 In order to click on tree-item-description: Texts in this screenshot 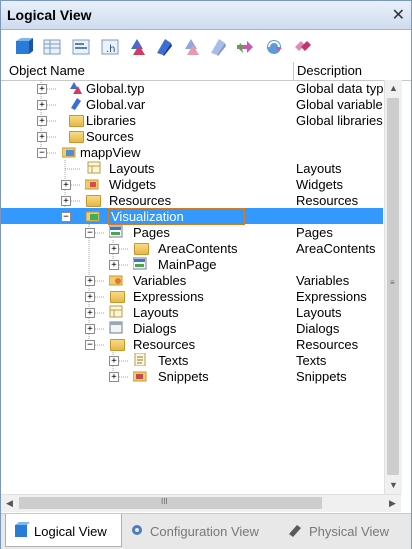, I will do `click(311, 360)`.